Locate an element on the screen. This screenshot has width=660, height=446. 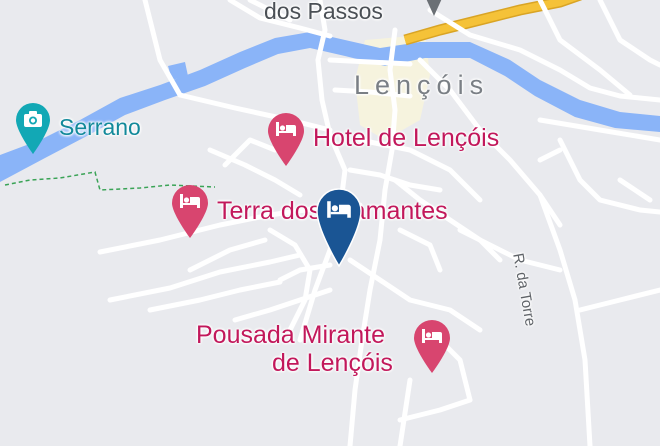
place-label-dos-passos: dos Passos is located at coordinates (323, 12).